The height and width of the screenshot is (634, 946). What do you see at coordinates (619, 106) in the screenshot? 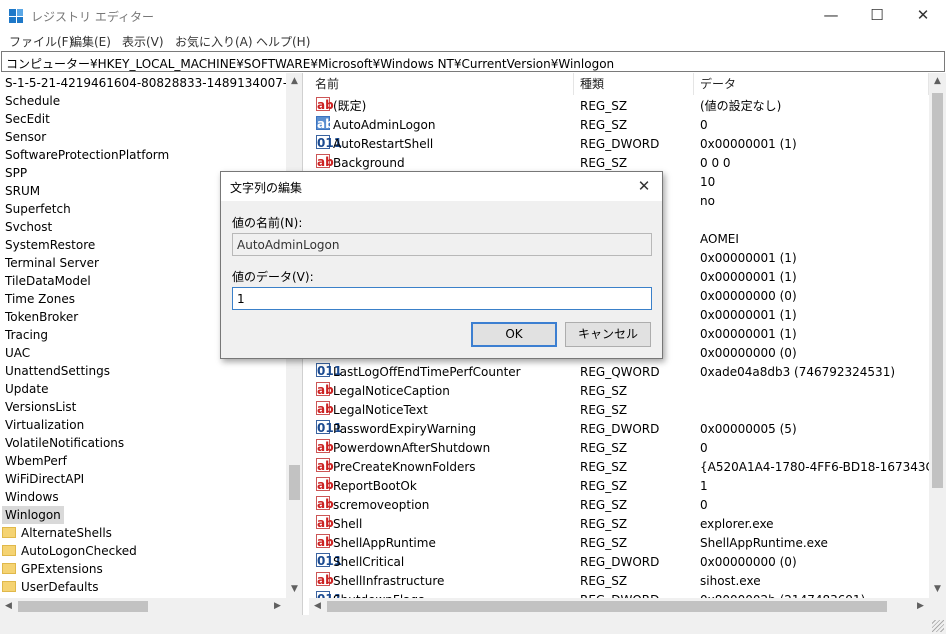
I see `value-row: ab (既定) REG_SZ (値の設定なし)` at bounding box center [619, 106].